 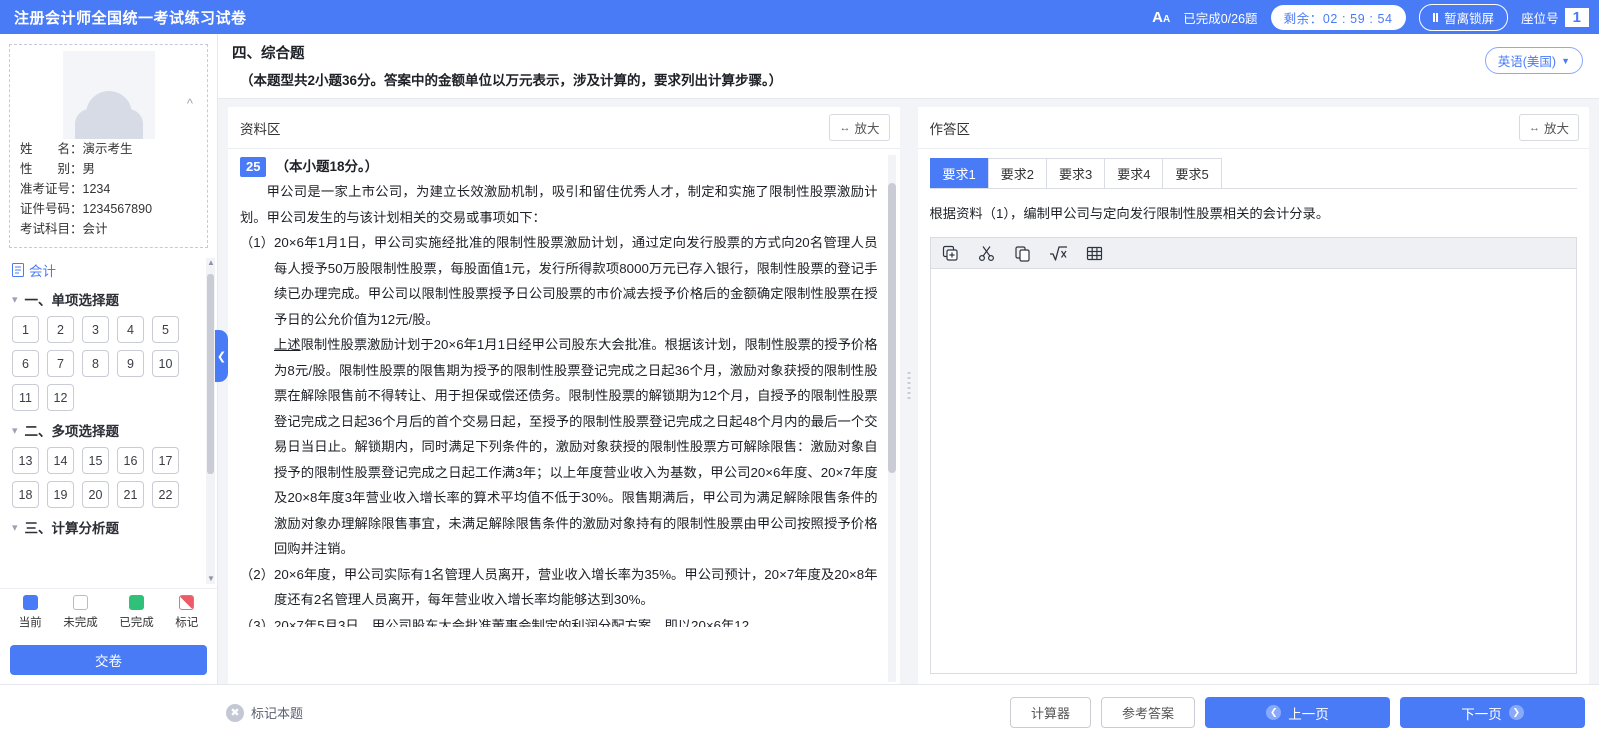 What do you see at coordinates (867, 129) in the screenshot?
I see `material-zoom-label: 放大` at bounding box center [867, 129].